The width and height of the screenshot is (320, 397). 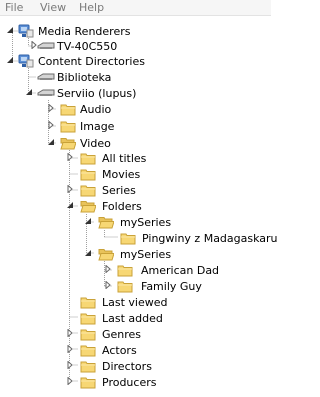 I want to click on tree-label: Genres, so click(x=122, y=334).